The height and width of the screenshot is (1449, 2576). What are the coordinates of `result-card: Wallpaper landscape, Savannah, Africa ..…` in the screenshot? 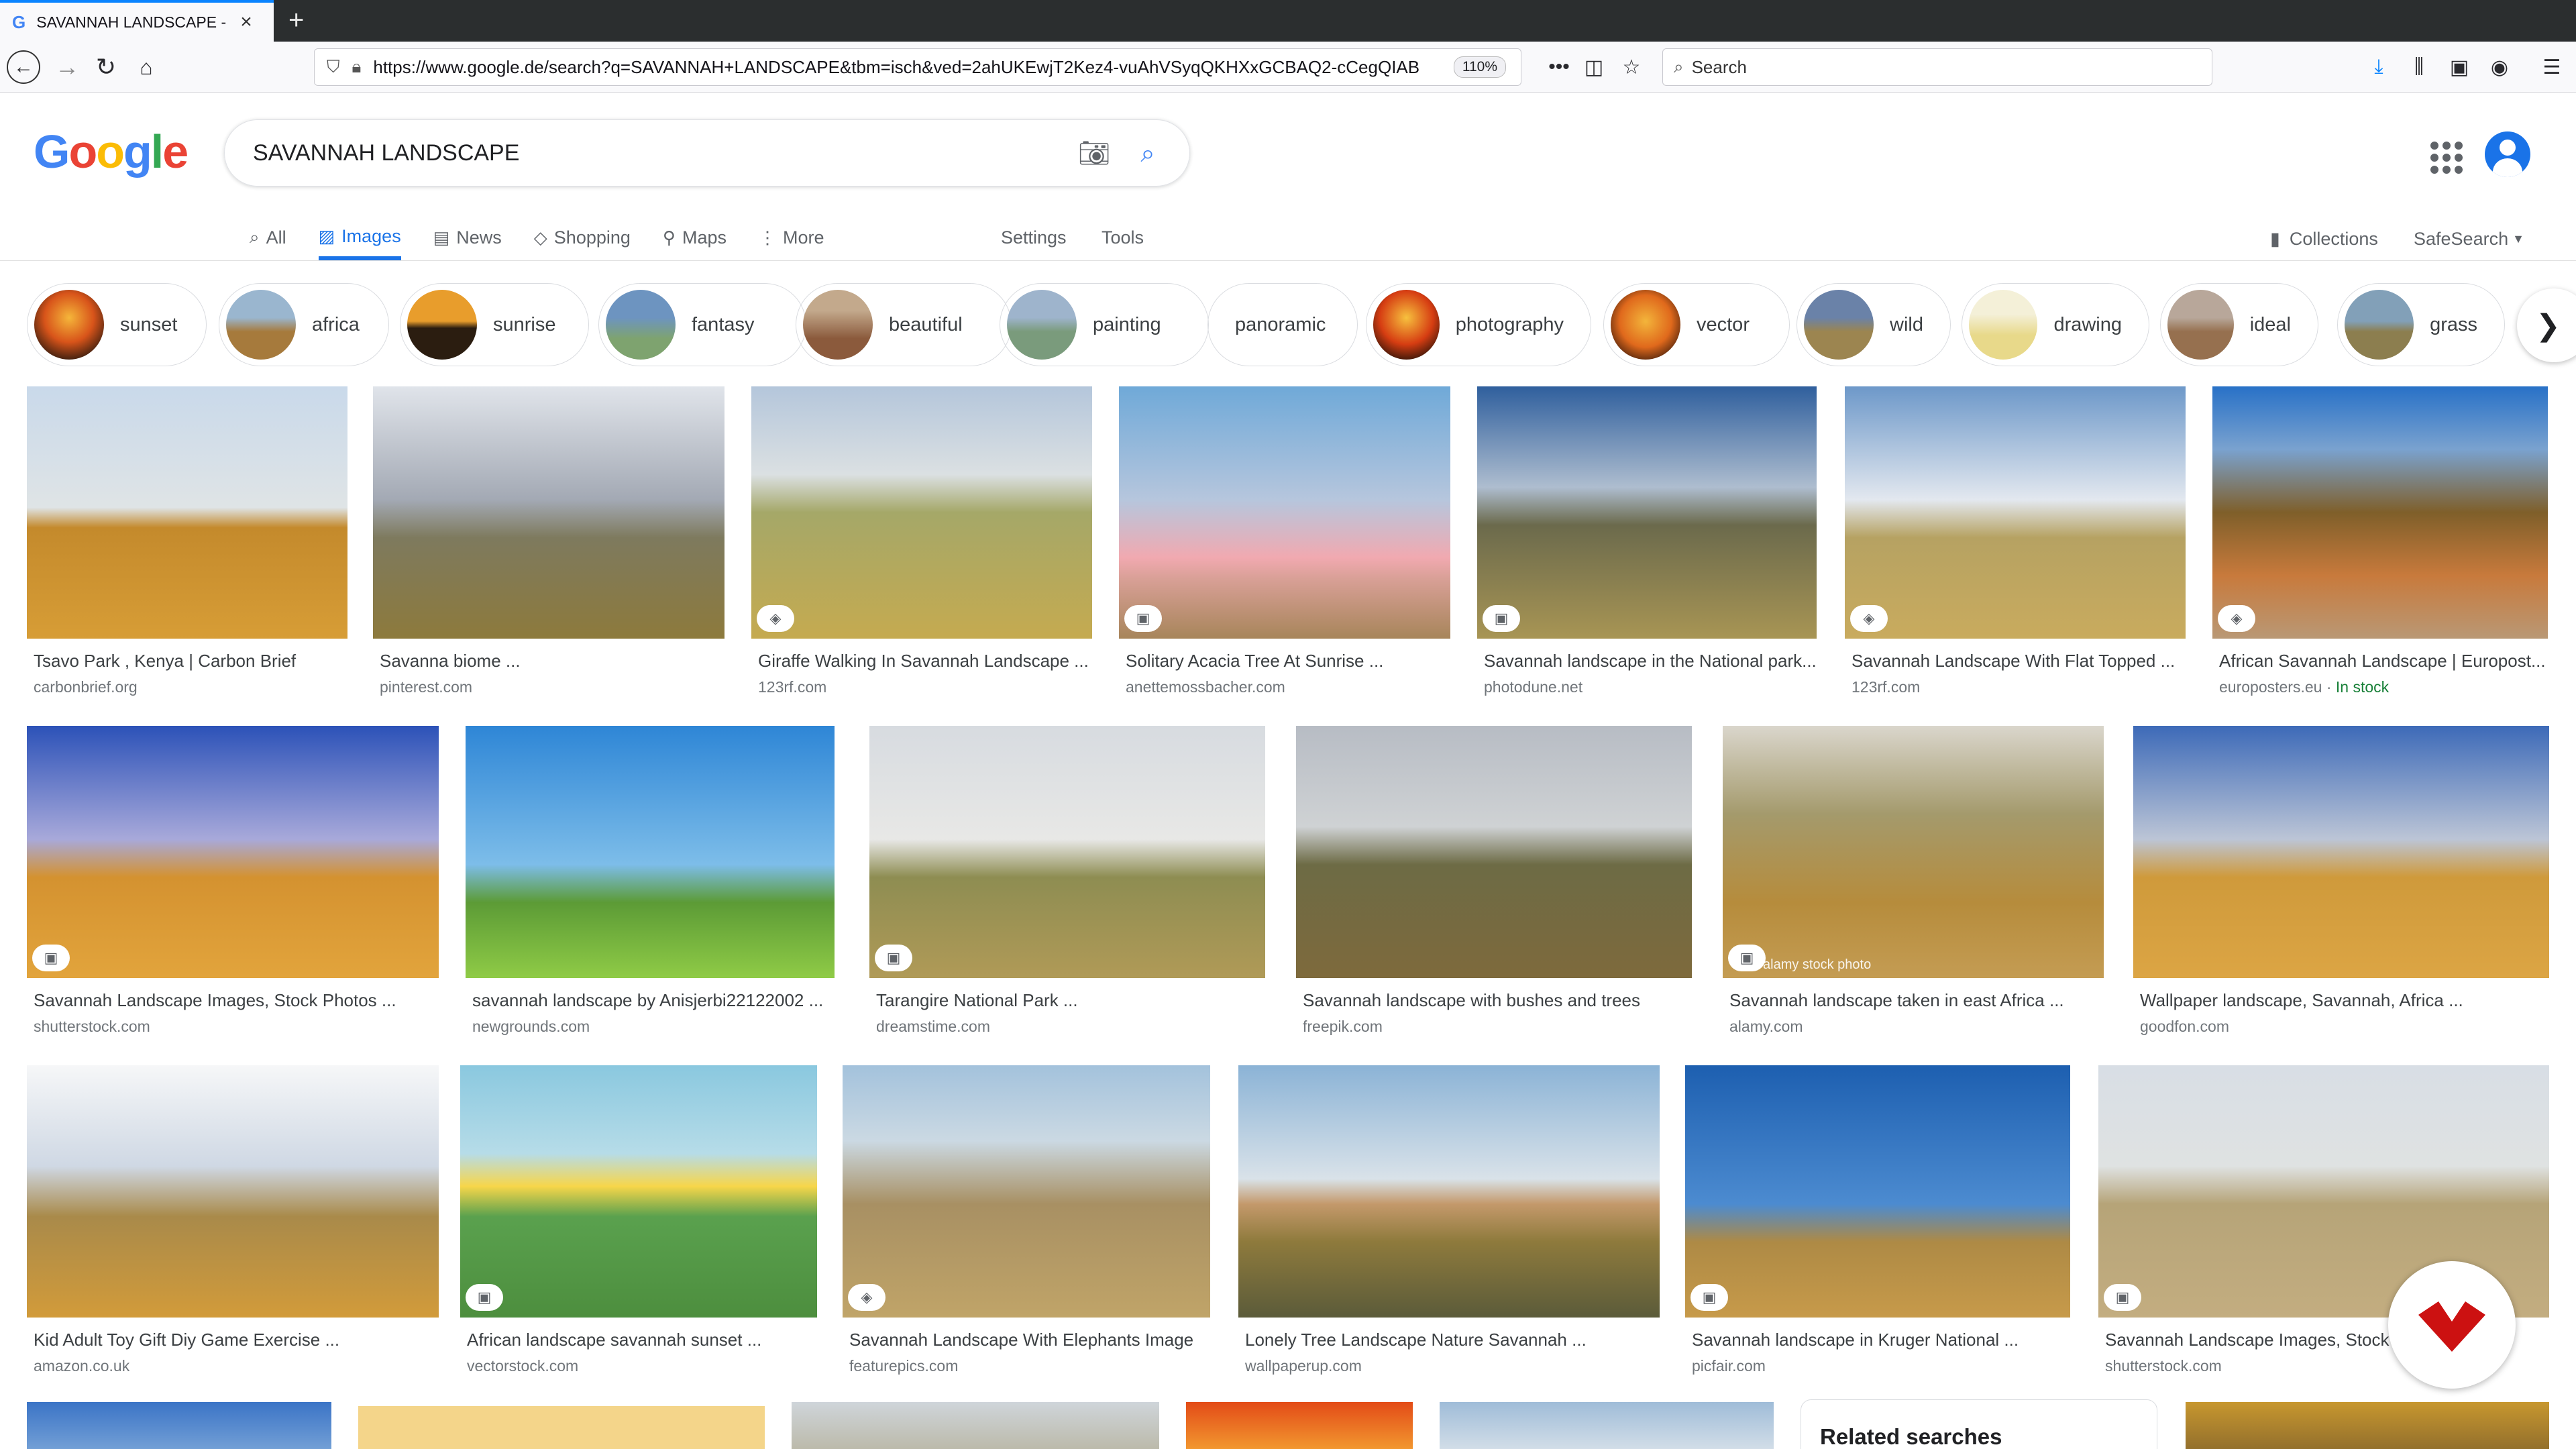 It's located at (2341, 881).